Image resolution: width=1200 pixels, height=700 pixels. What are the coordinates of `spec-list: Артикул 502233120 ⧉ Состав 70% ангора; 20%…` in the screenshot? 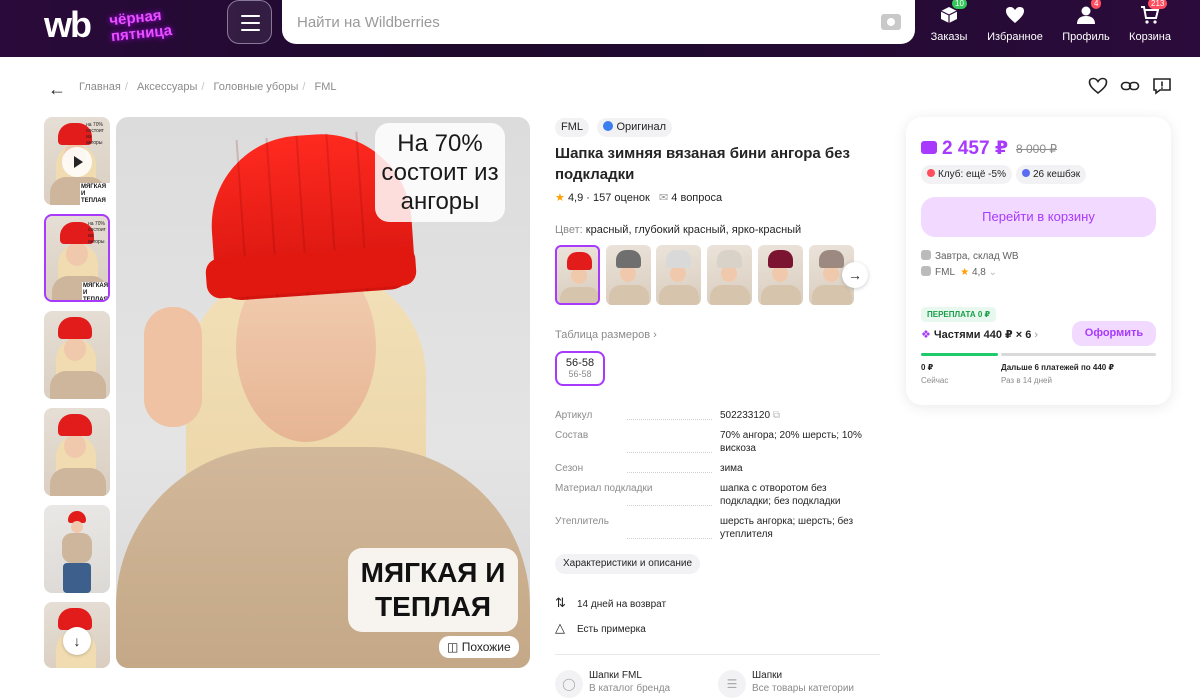 It's located at (715, 478).